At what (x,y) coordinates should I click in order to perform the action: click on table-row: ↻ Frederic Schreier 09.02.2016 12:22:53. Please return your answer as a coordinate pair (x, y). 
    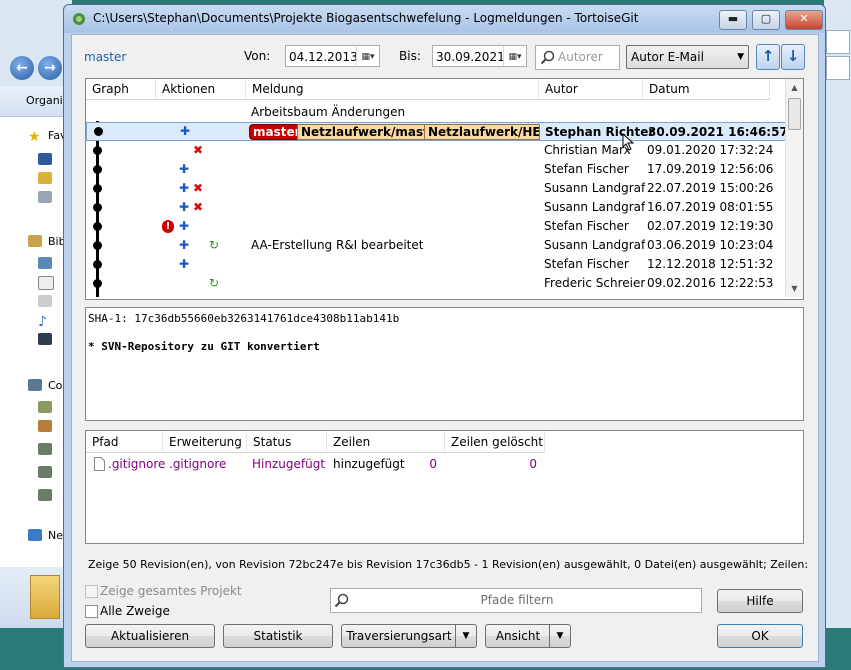
    Looking at the image, I should click on (436, 283).